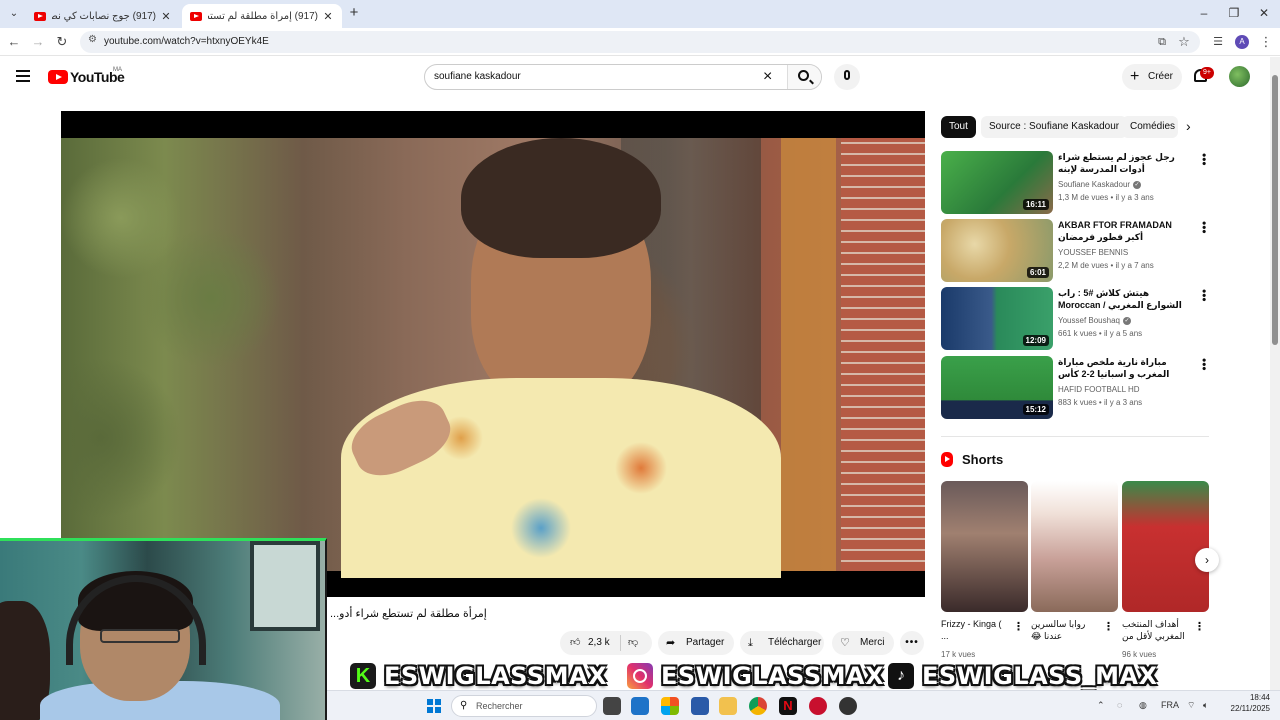 The image size is (1280, 720). Describe the element at coordinates (788, 706) in the screenshot. I see `netflix-icon: N` at that location.